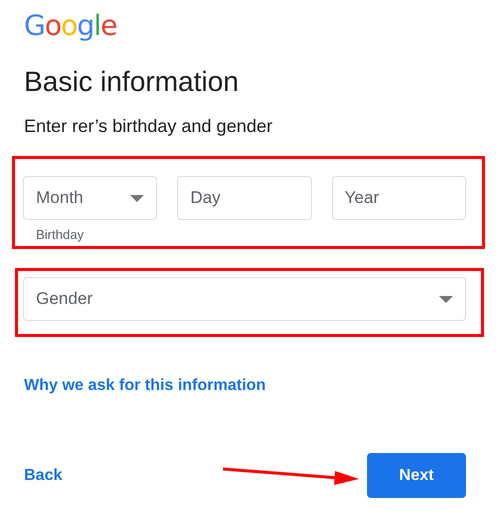  What do you see at coordinates (43, 475) in the screenshot?
I see `back-link: Back` at bounding box center [43, 475].